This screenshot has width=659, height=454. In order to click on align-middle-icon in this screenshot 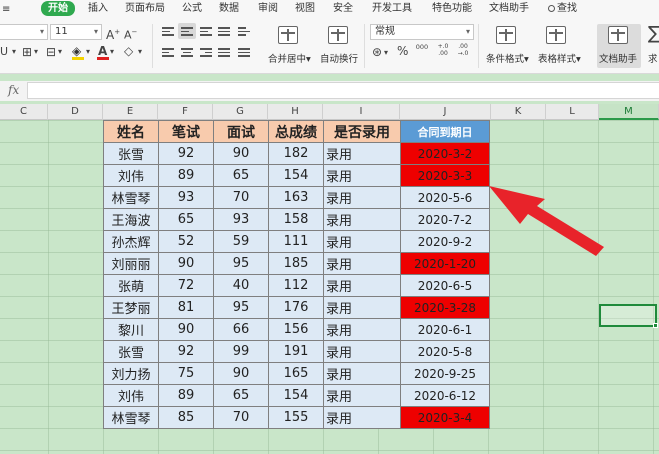, I will do `click(187, 32)`.